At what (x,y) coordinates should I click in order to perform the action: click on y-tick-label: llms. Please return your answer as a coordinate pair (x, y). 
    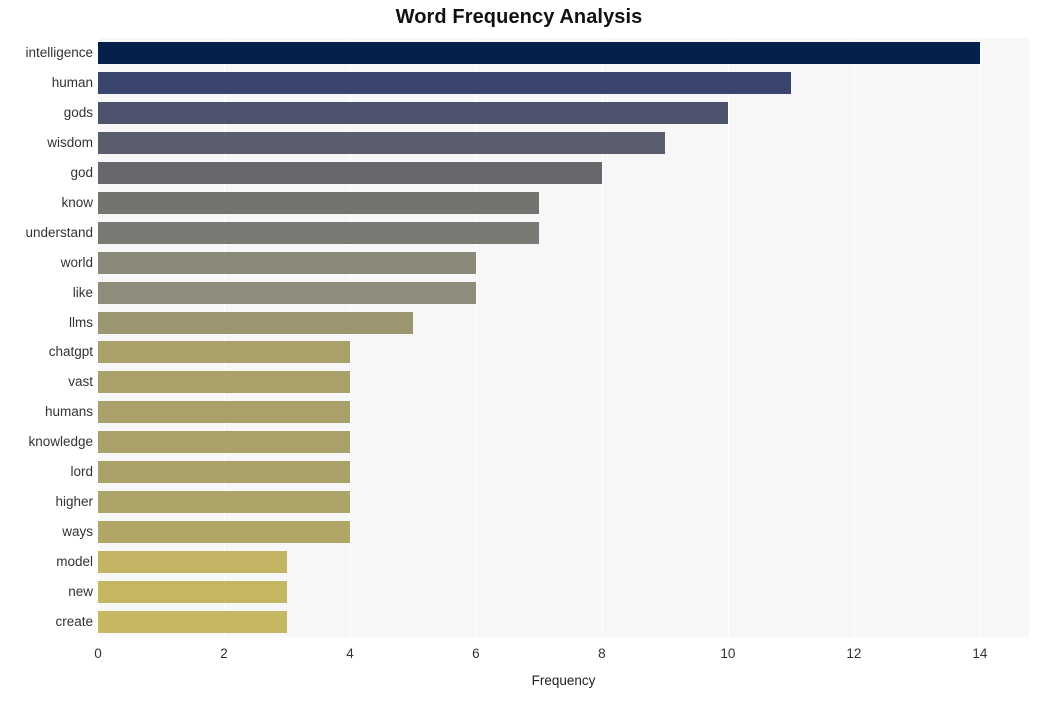
    Looking at the image, I should click on (81, 322).